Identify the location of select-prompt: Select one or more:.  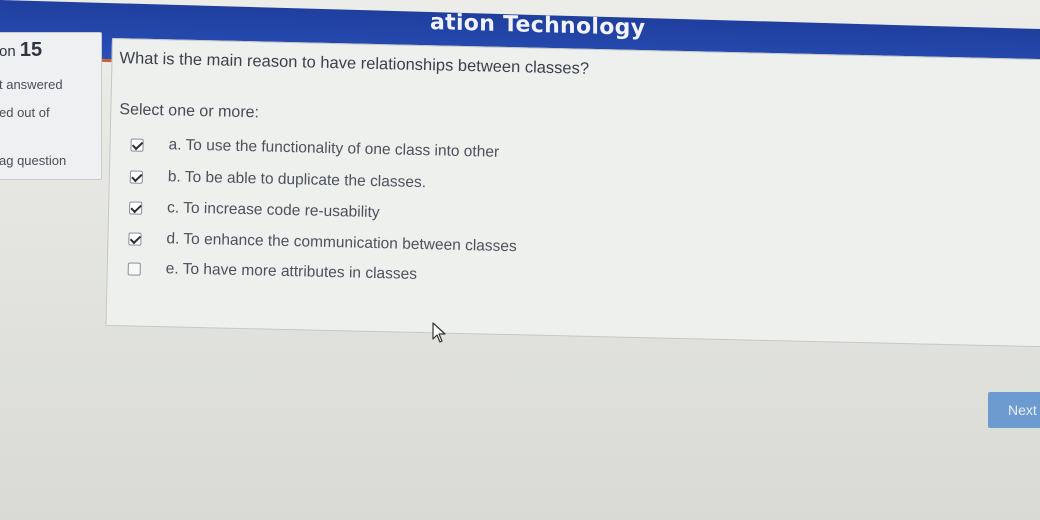
(189, 111).